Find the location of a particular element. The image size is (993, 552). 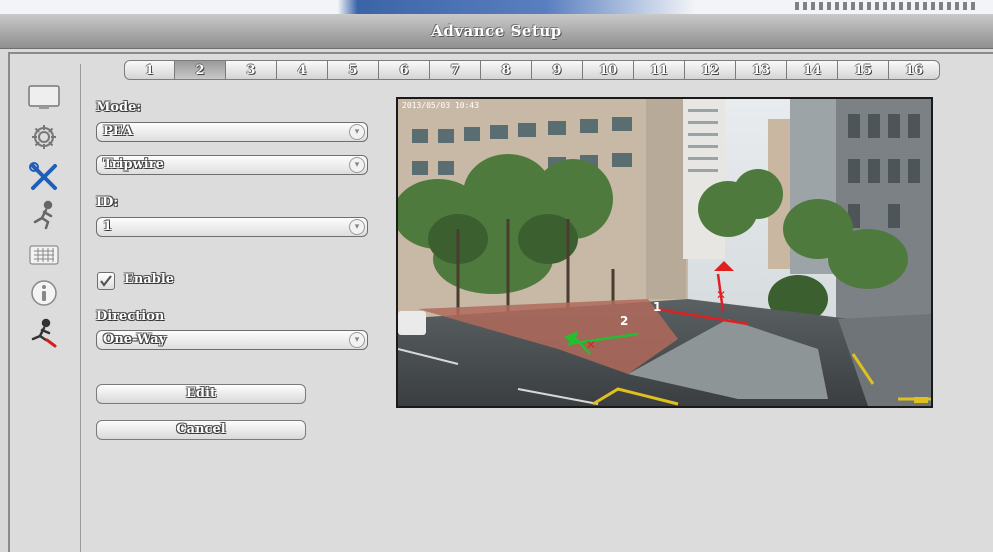

direction-label: Direction is located at coordinates (130, 316).